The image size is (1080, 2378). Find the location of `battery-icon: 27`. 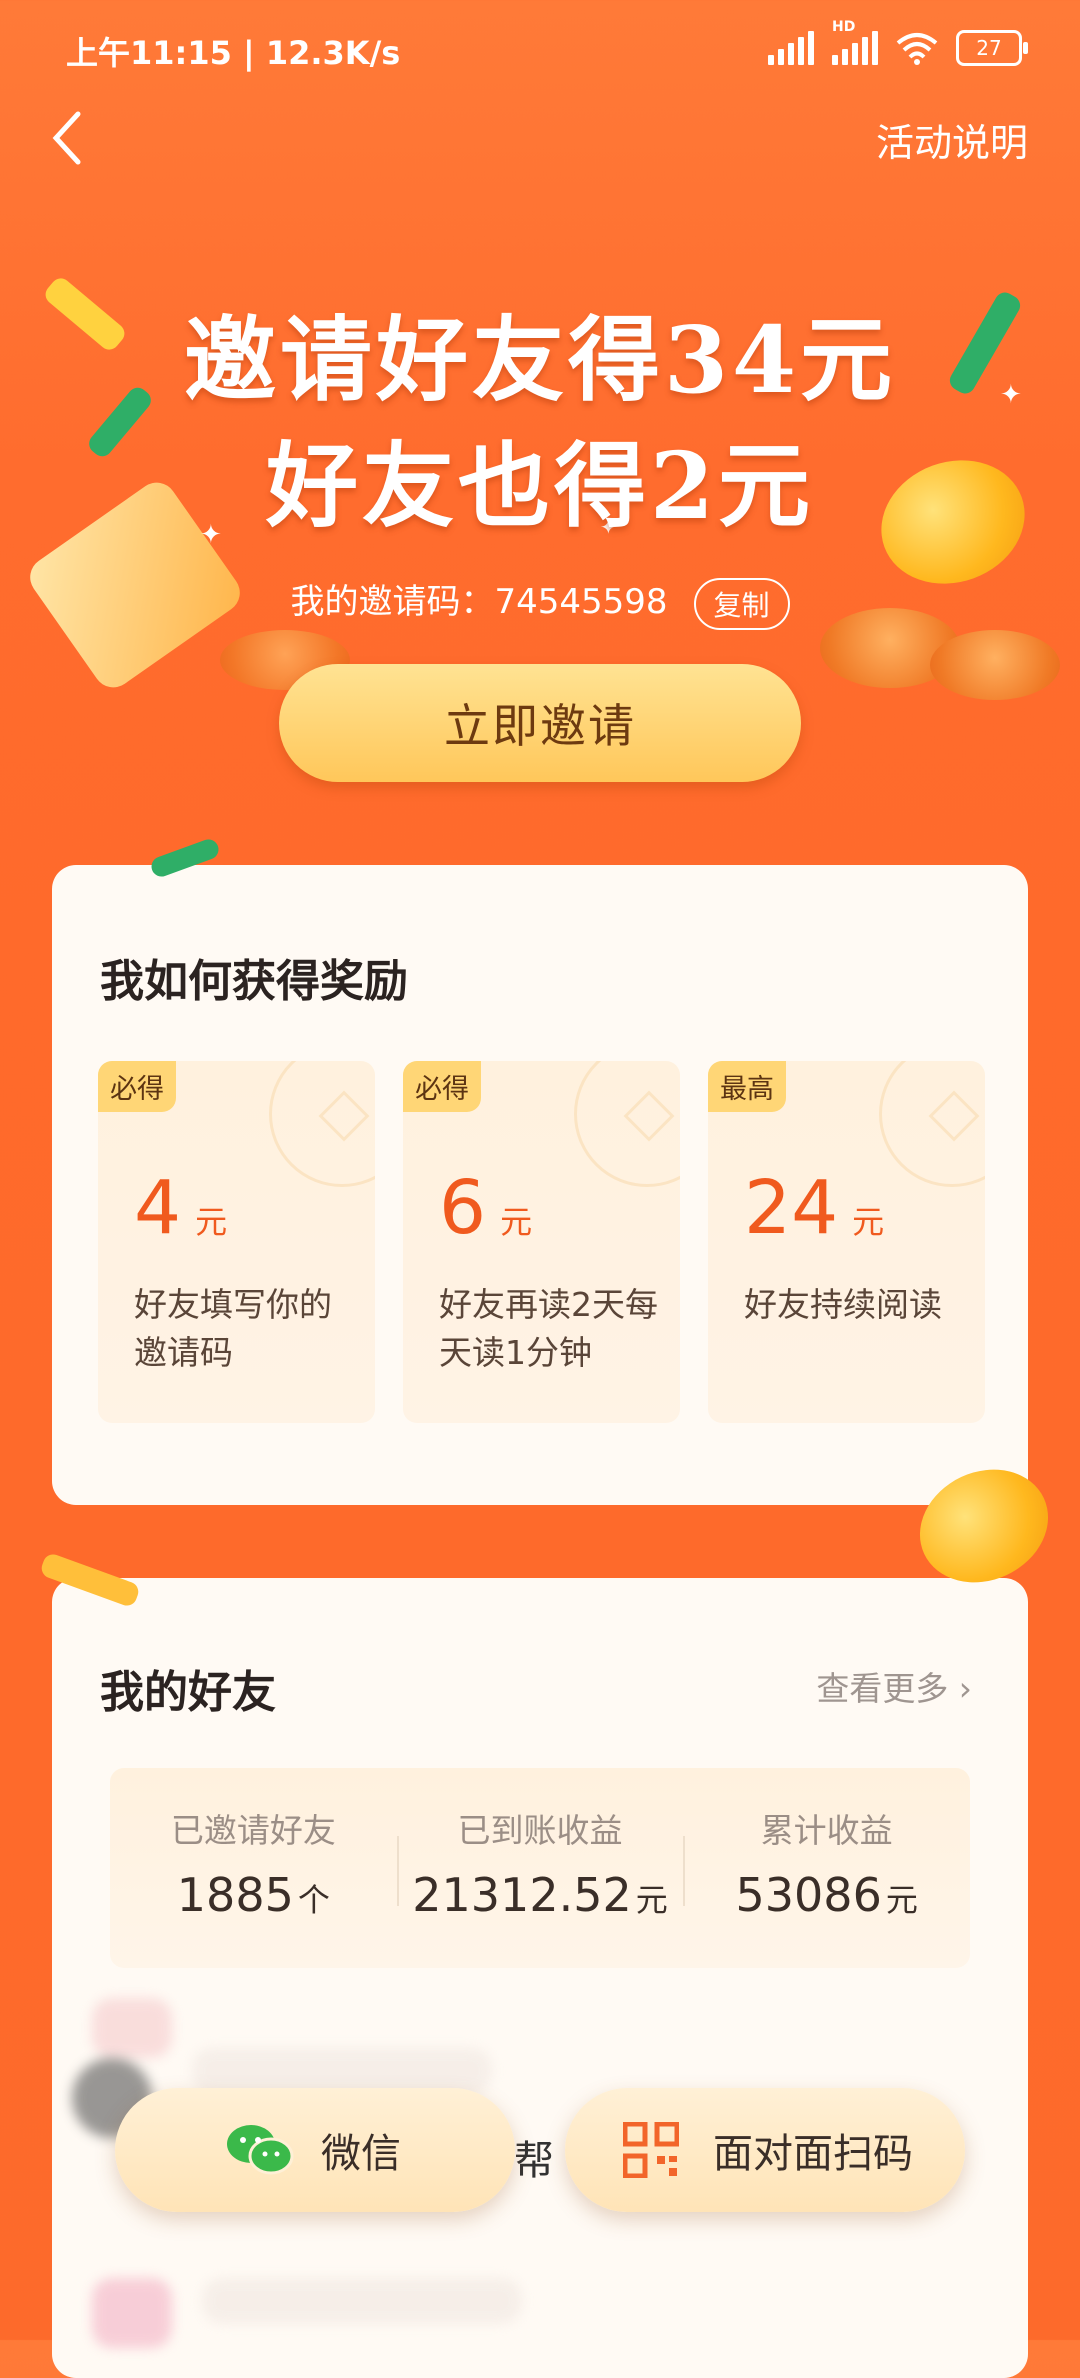

battery-icon: 27 is located at coordinates (992, 48).